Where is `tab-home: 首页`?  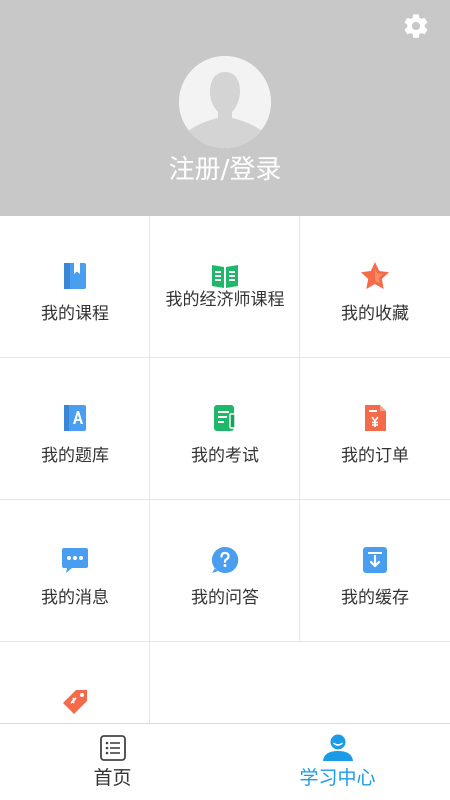 tab-home: 首页 is located at coordinates (112, 762).